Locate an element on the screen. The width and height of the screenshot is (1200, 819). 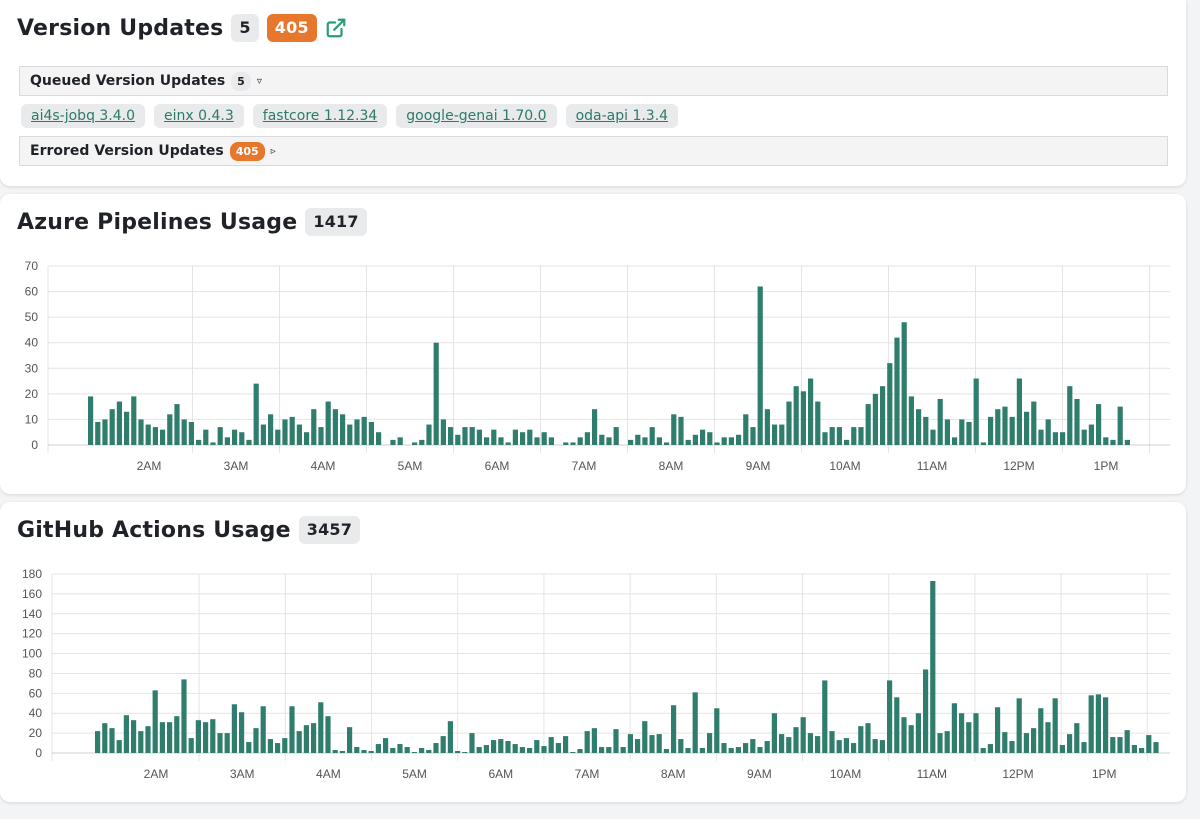
y-tick-label: 80 is located at coordinates (36, 673).